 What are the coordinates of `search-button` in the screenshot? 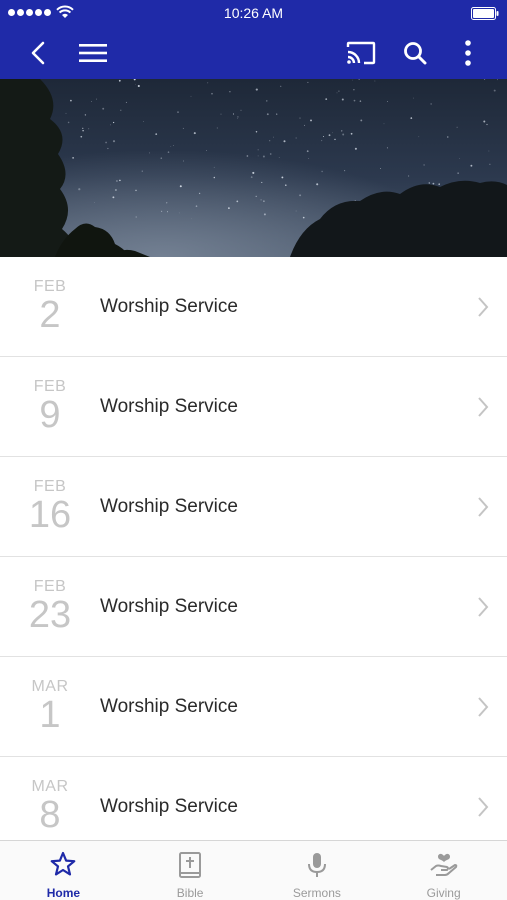 It's located at (415, 52).